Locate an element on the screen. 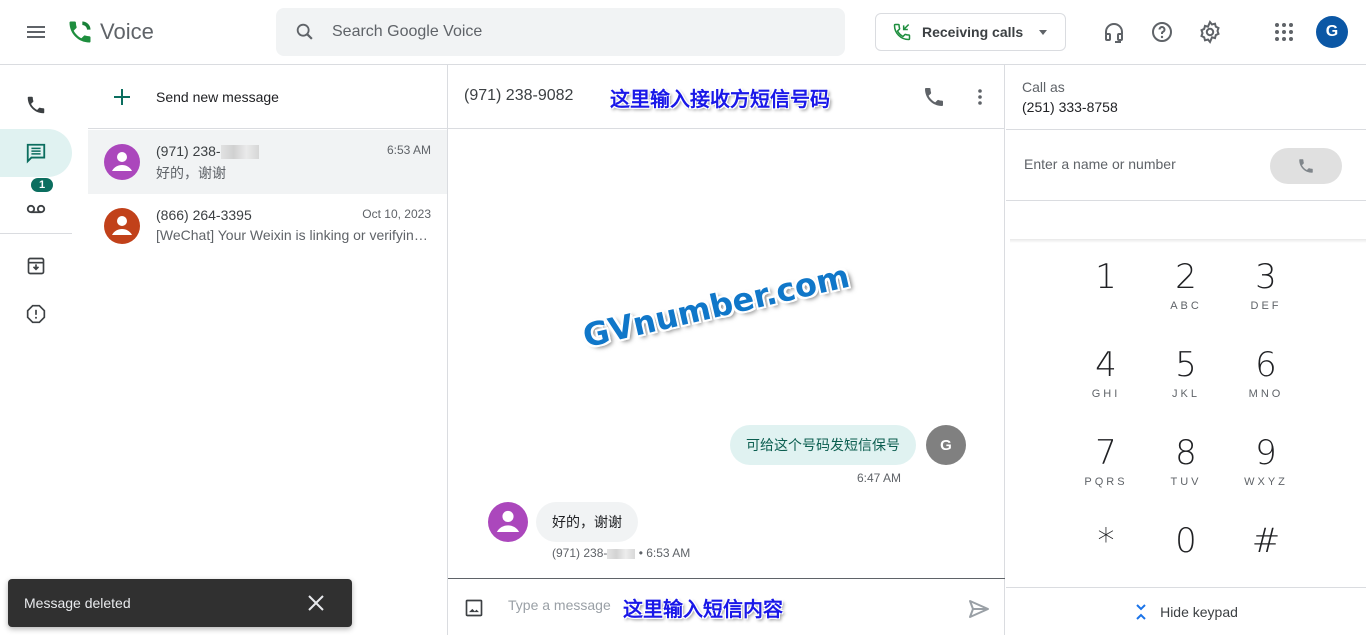 The image size is (1366, 635). voice-logo: Voice is located at coordinates (110, 32).